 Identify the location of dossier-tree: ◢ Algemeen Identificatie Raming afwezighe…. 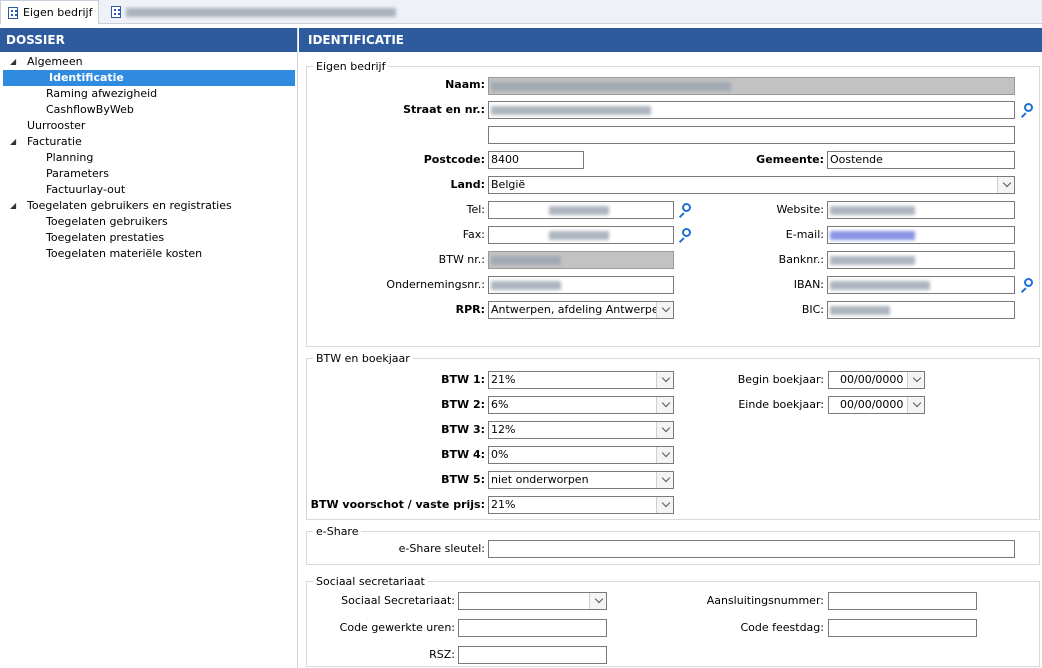
(148, 157).